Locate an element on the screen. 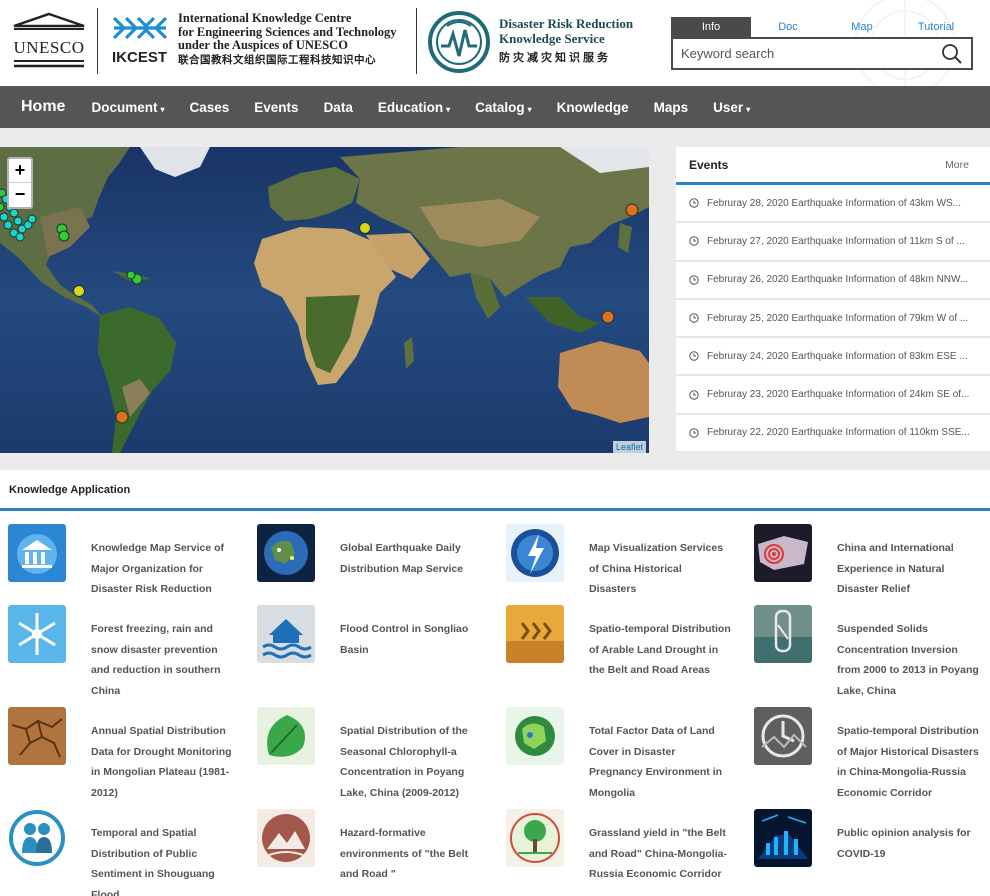  institution-icon is located at coordinates (37, 553).